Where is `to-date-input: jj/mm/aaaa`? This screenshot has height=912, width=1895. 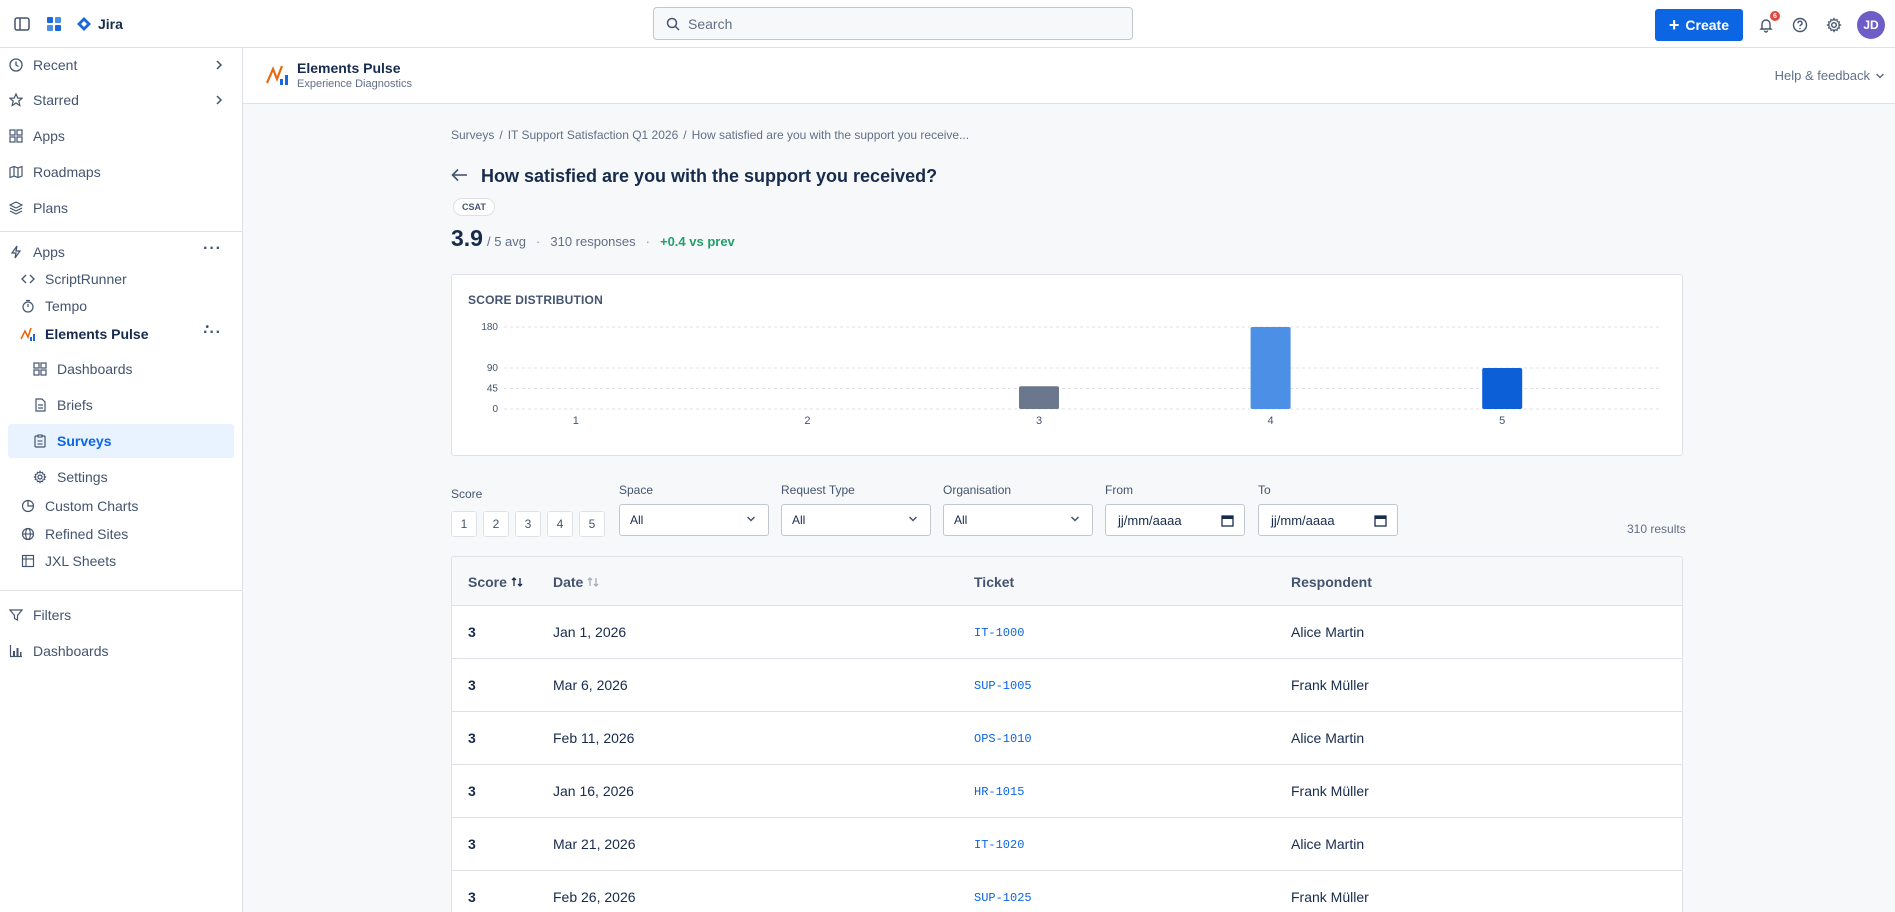 to-date-input: jj/mm/aaaa is located at coordinates (1328, 520).